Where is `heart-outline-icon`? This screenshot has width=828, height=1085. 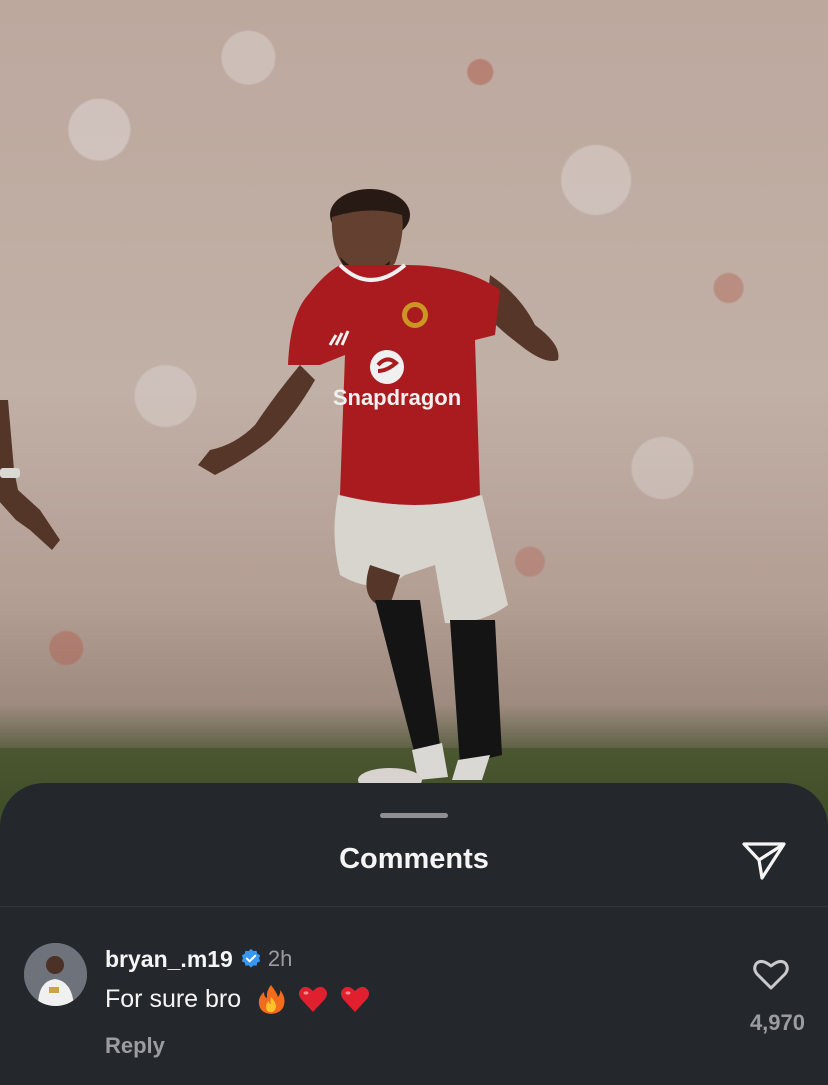 heart-outline-icon is located at coordinates (771, 974).